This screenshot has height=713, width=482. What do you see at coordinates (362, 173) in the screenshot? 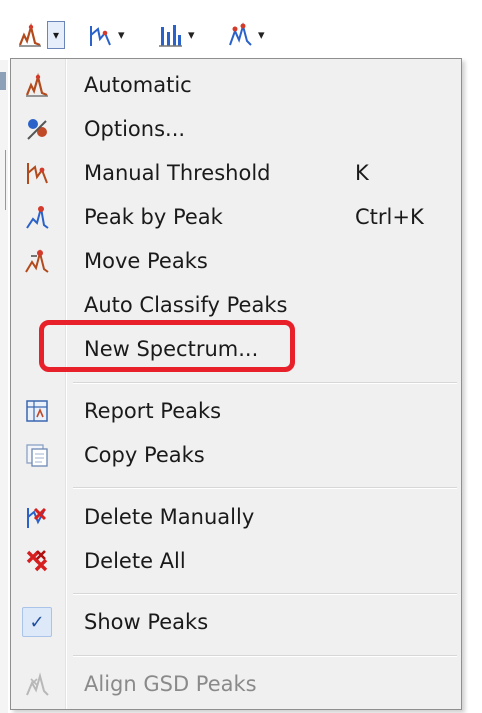
I see `menu-item-shortcut: K` at bounding box center [362, 173].